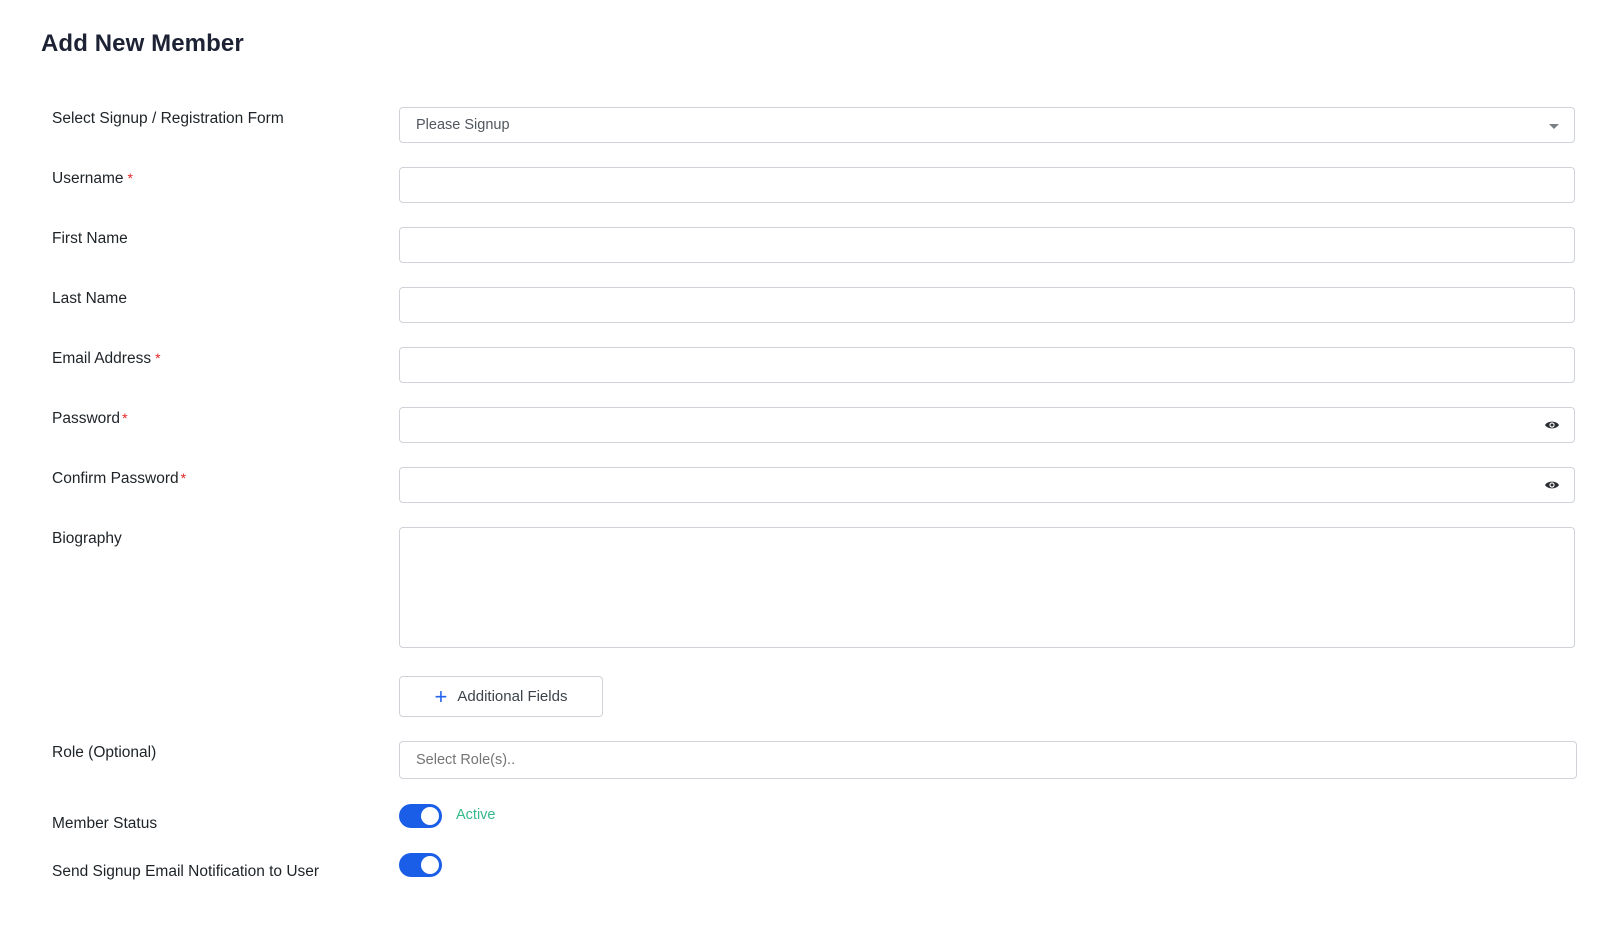 This screenshot has height=931, width=1622. What do you see at coordinates (512, 696) in the screenshot?
I see `additional-fields-label: Additional Fields` at bounding box center [512, 696].